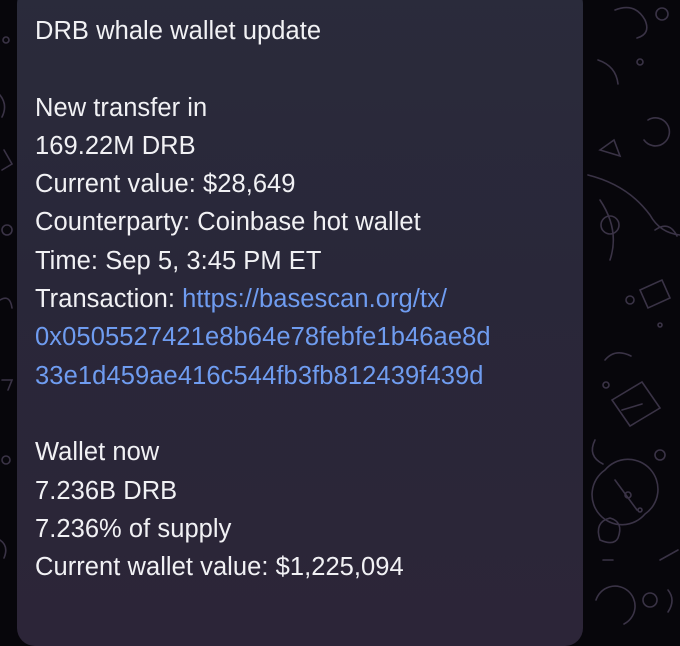 The image size is (680, 646). I want to click on transaction-link-hash-part1: 0x0505527421e8b64e78febfe1b46ae8d, so click(309, 337).